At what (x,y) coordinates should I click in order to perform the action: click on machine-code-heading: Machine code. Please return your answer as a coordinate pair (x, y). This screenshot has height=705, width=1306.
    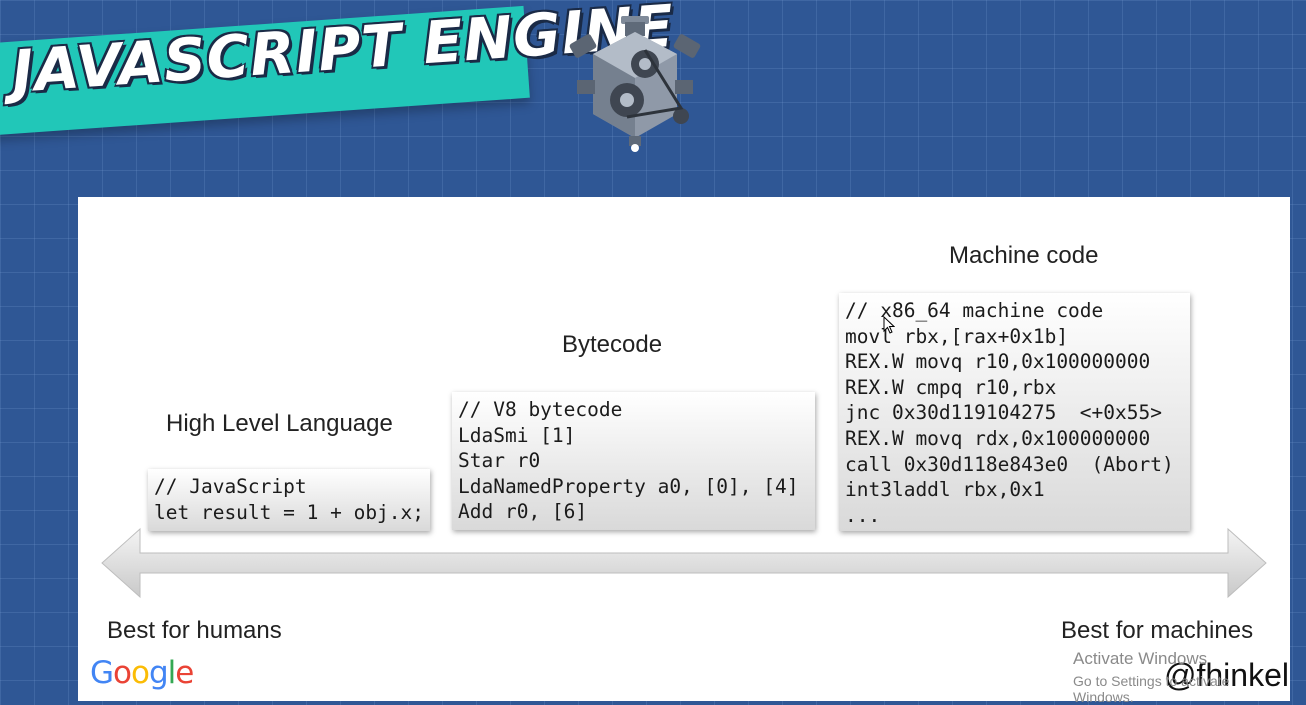
    Looking at the image, I should click on (1024, 255).